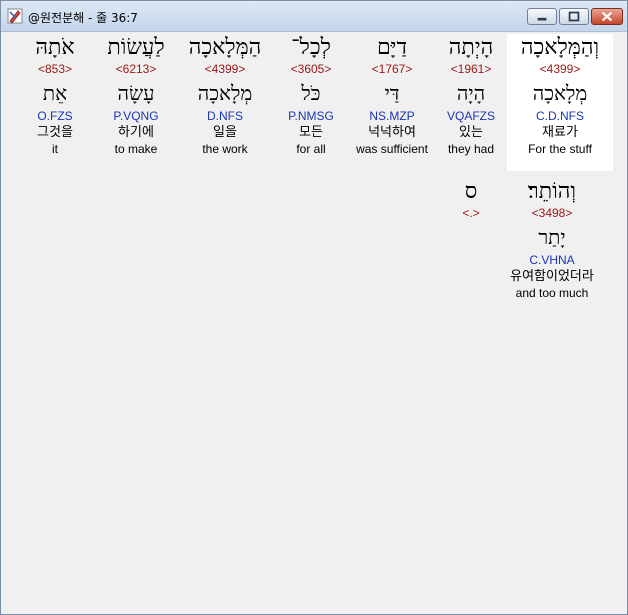 This screenshot has height=615, width=628. Describe the element at coordinates (470, 116) in the screenshot. I see `morphology-code: VQAFZS` at that location.